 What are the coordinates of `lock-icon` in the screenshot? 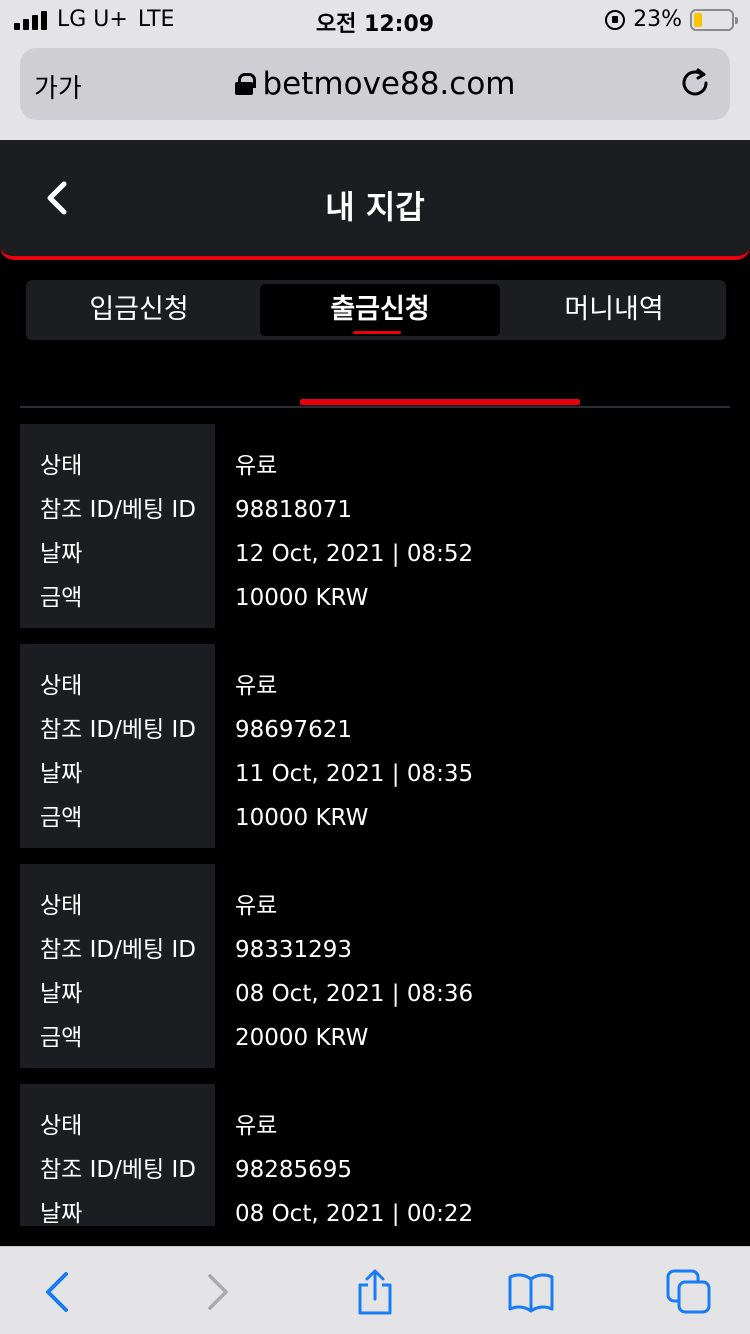 It's located at (245, 84).